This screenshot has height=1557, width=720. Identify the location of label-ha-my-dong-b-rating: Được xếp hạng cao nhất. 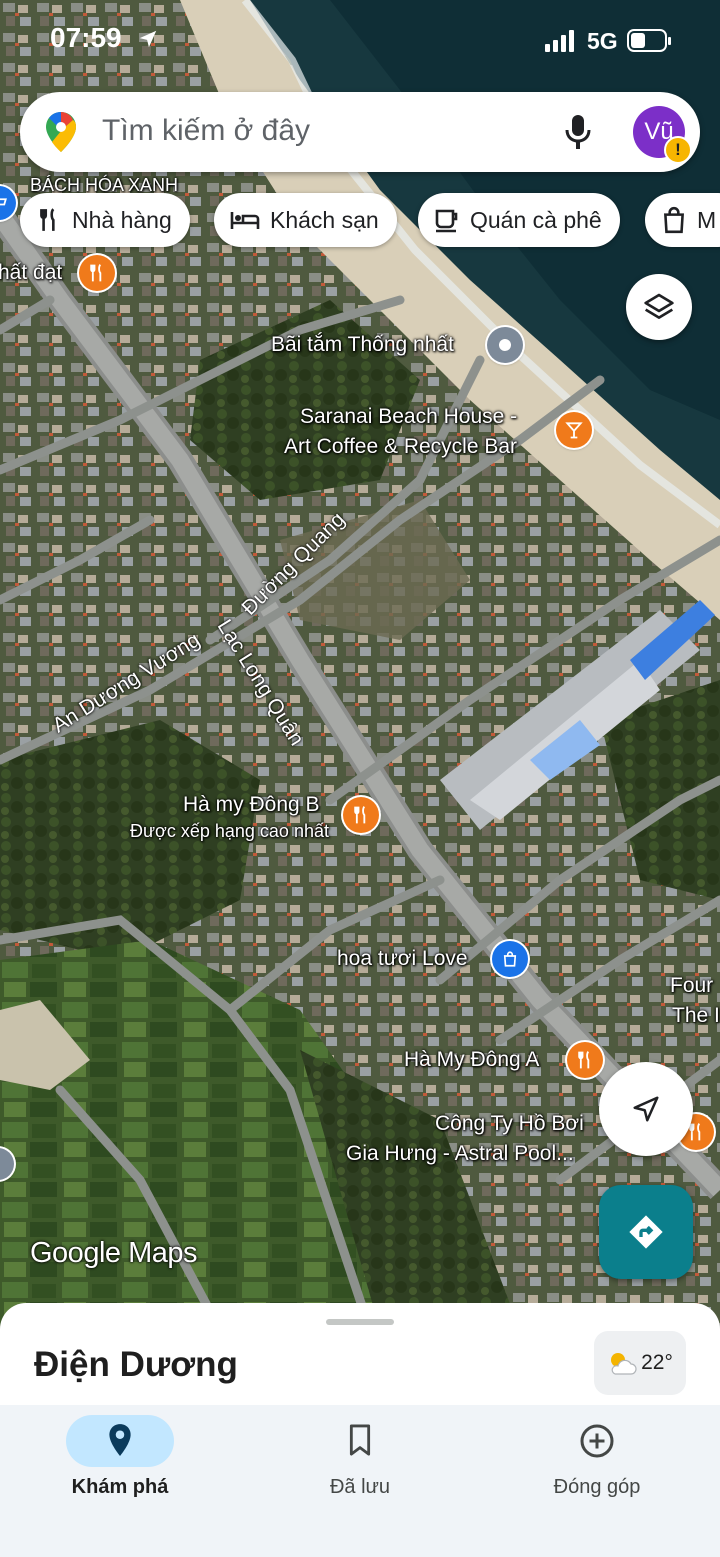
(229, 831).